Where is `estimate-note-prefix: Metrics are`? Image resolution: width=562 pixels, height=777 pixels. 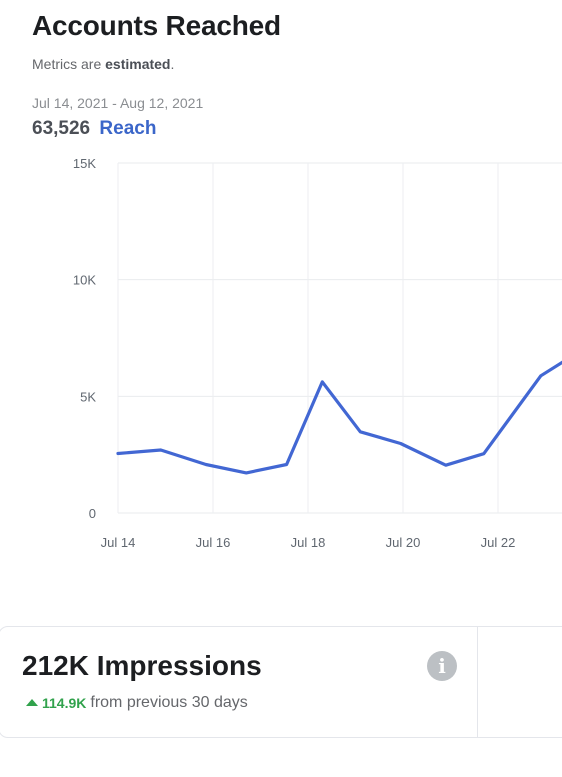
estimate-note-prefix: Metrics are is located at coordinates (69, 64).